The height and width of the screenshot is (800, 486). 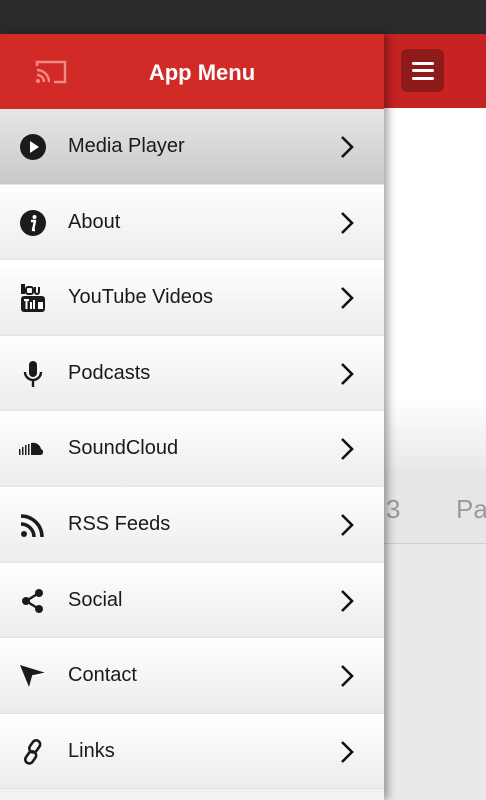 What do you see at coordinates (435, 288) in the screenshot?
I see `hero-area` at bounding box center [435, 288].